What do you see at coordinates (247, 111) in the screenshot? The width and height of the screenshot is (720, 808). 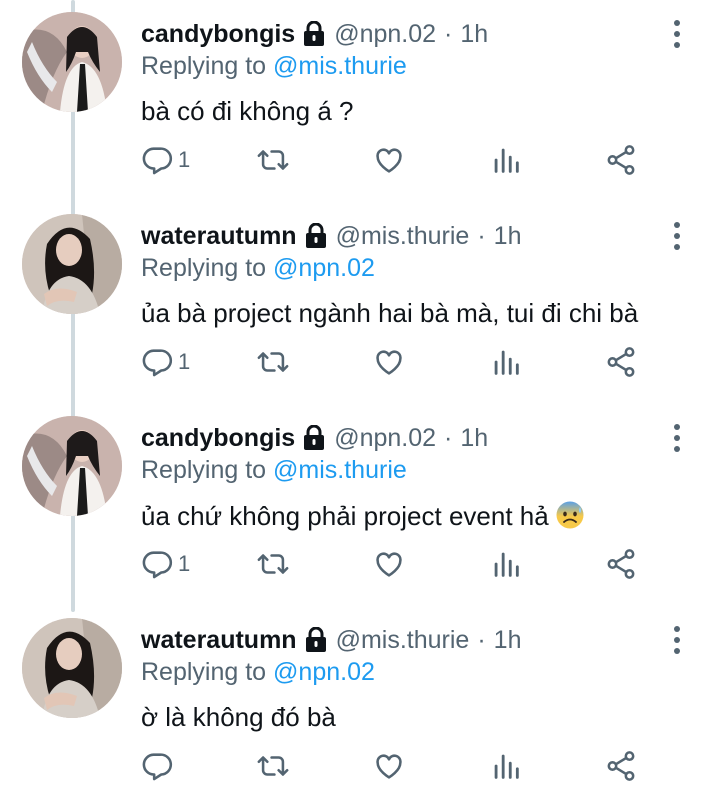 I see `tweet-text: bà có đi không á ?` at bounding box center [247, 111].